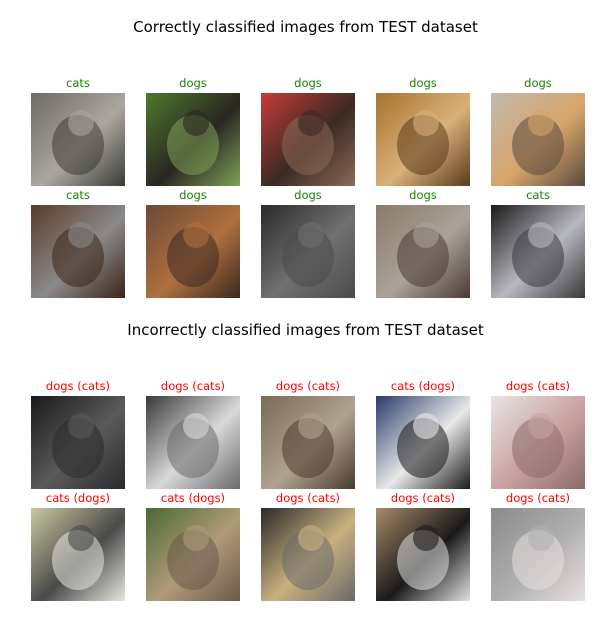  I want to click on black-white-puppy-held-photo, so click(423, 442).